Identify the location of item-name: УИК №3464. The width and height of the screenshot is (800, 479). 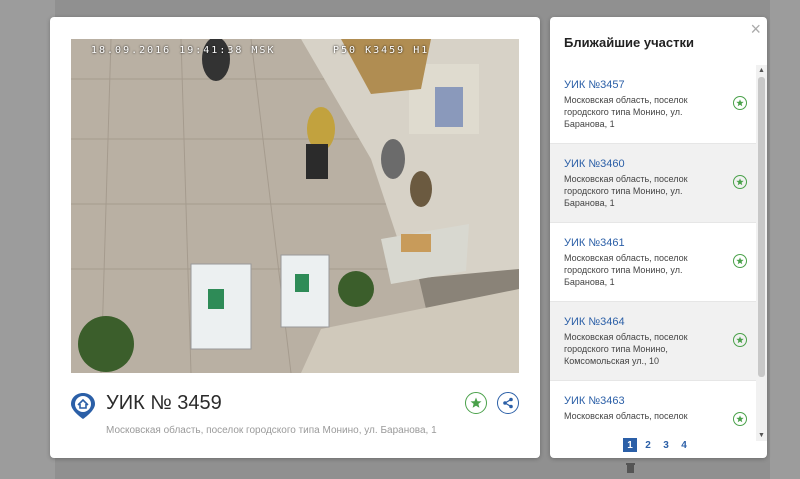
(645, 322).